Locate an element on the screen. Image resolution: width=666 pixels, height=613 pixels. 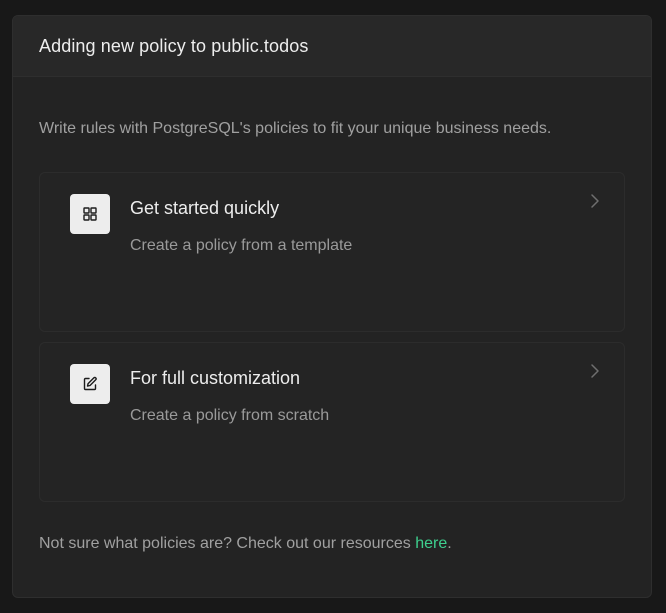
resources-link: here is located at coordinates (431, 543).